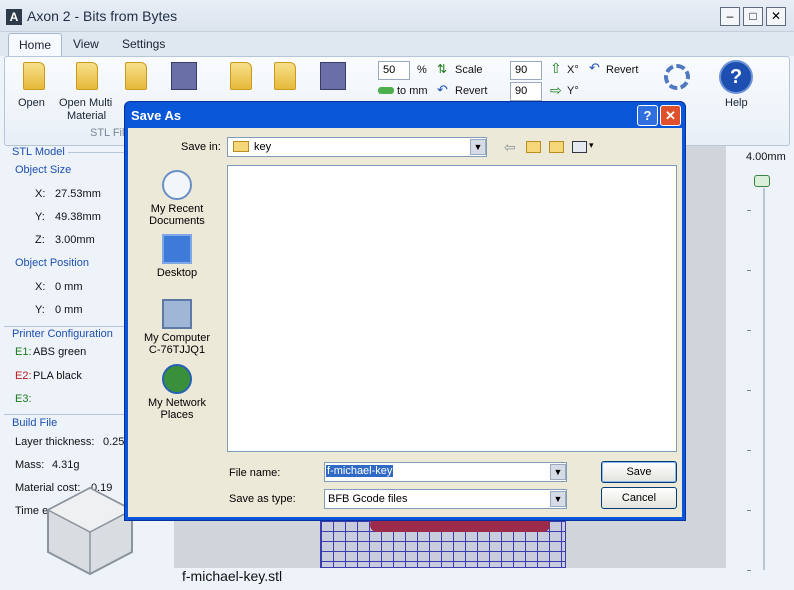 Image resolution: width=794 pixels, height=590 pixels. I want to click on tab-view: View, so click(86, 45).